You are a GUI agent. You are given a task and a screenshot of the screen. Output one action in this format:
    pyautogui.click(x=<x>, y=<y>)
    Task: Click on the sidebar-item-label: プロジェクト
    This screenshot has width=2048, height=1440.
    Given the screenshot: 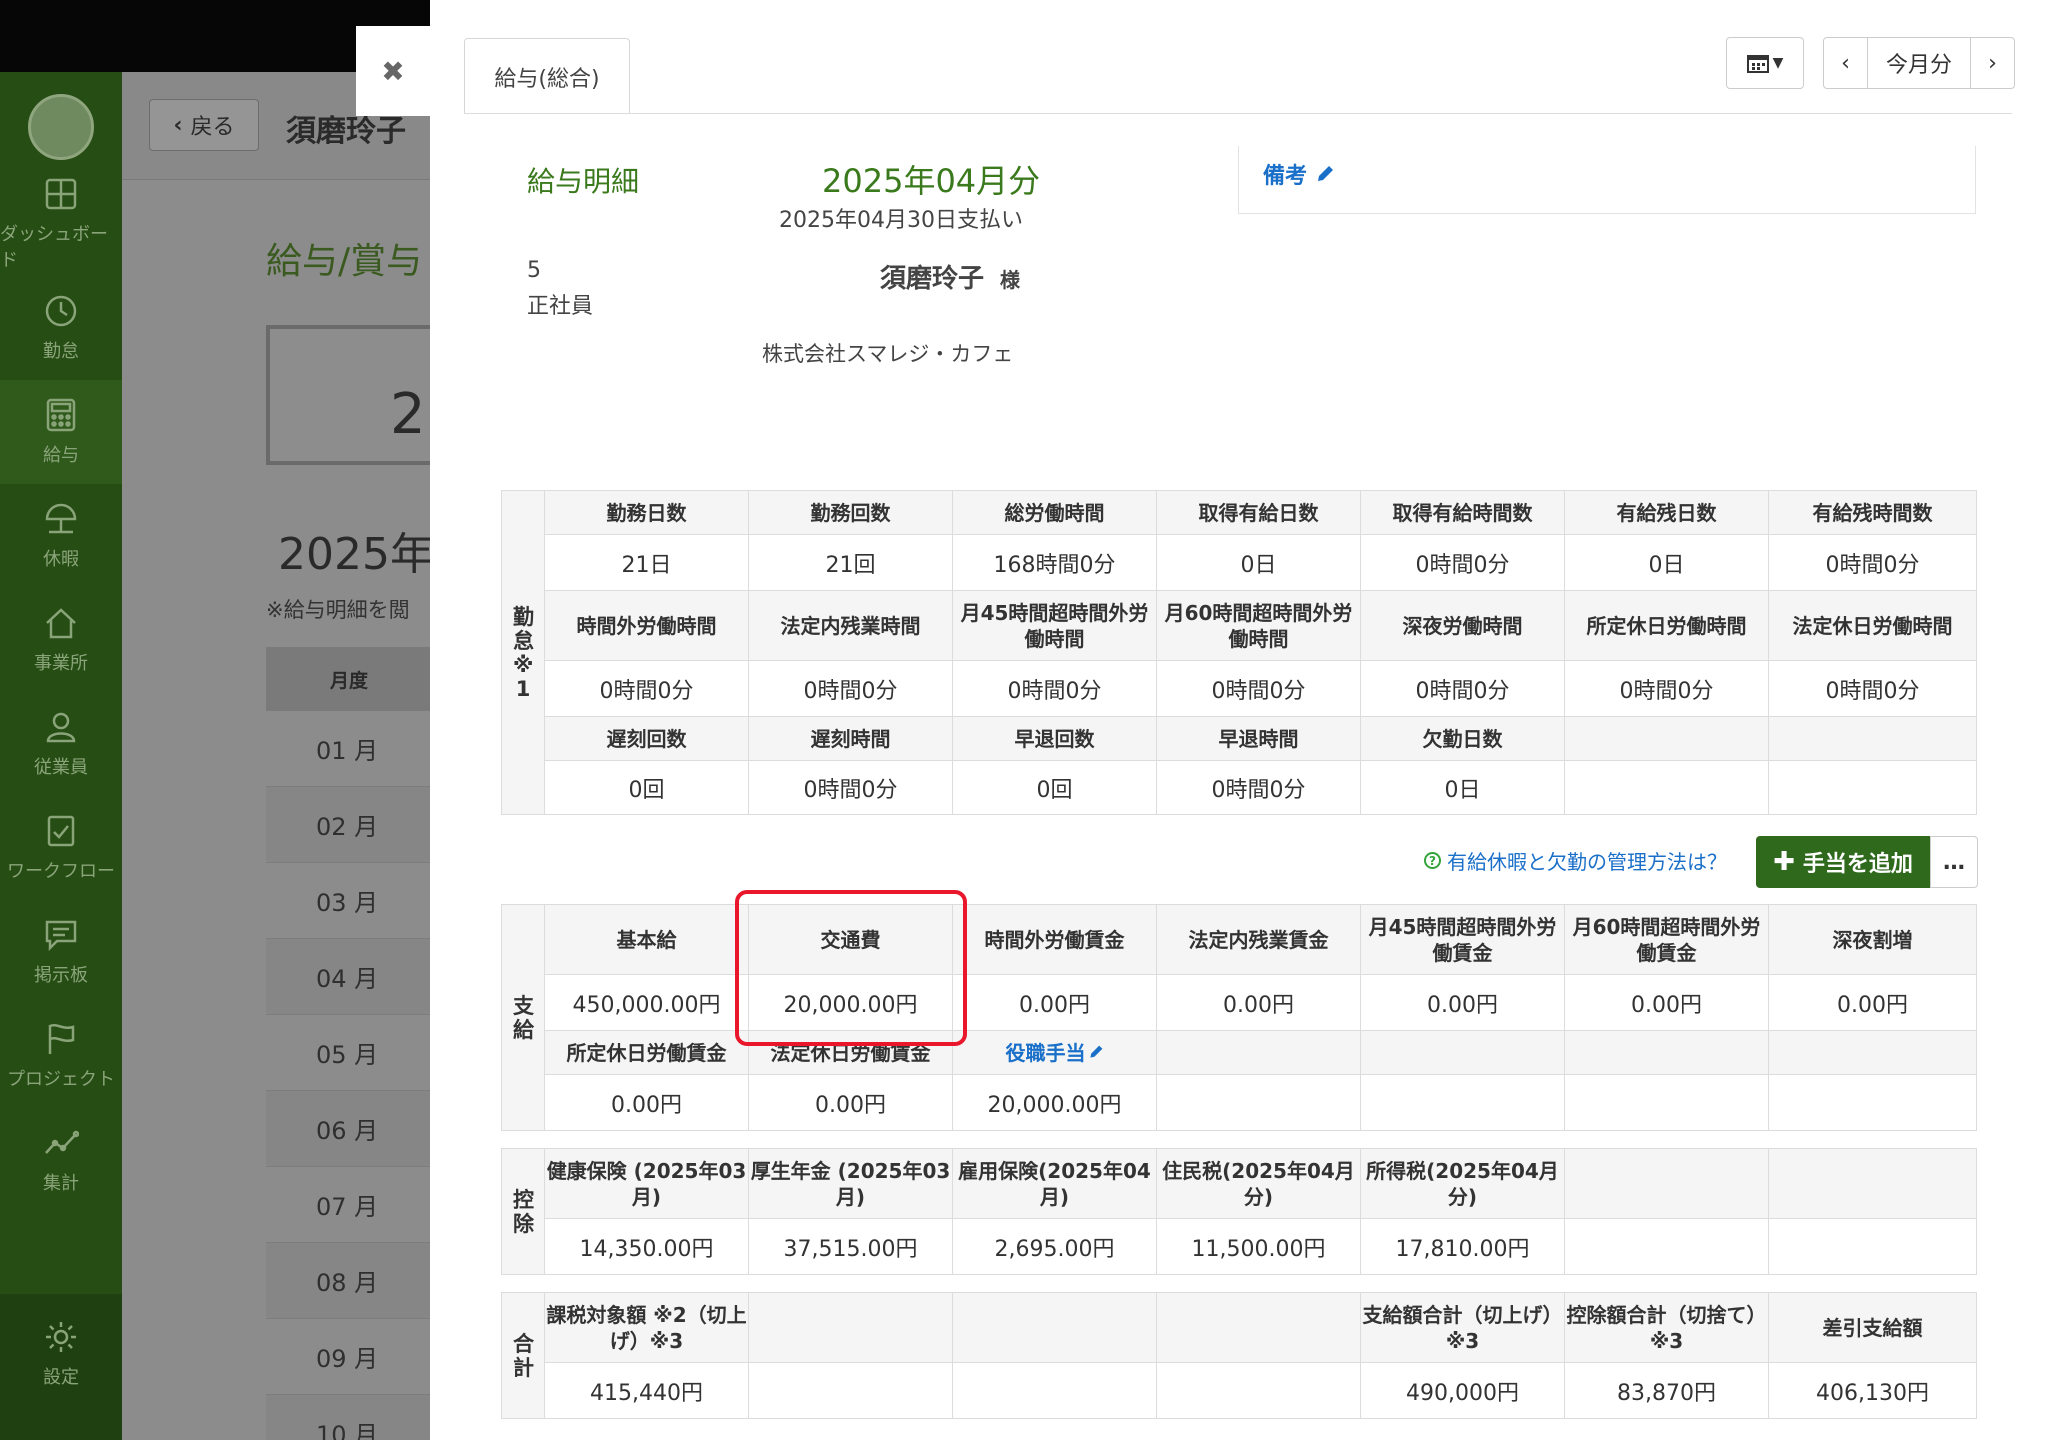 What is the action you would take?
    pyautogui.click(x=61, y=1079)
    